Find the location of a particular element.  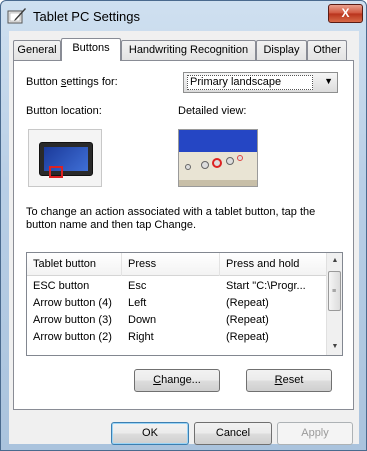

list-cell: Arrow button (2) is located at coordinates (72, 337).